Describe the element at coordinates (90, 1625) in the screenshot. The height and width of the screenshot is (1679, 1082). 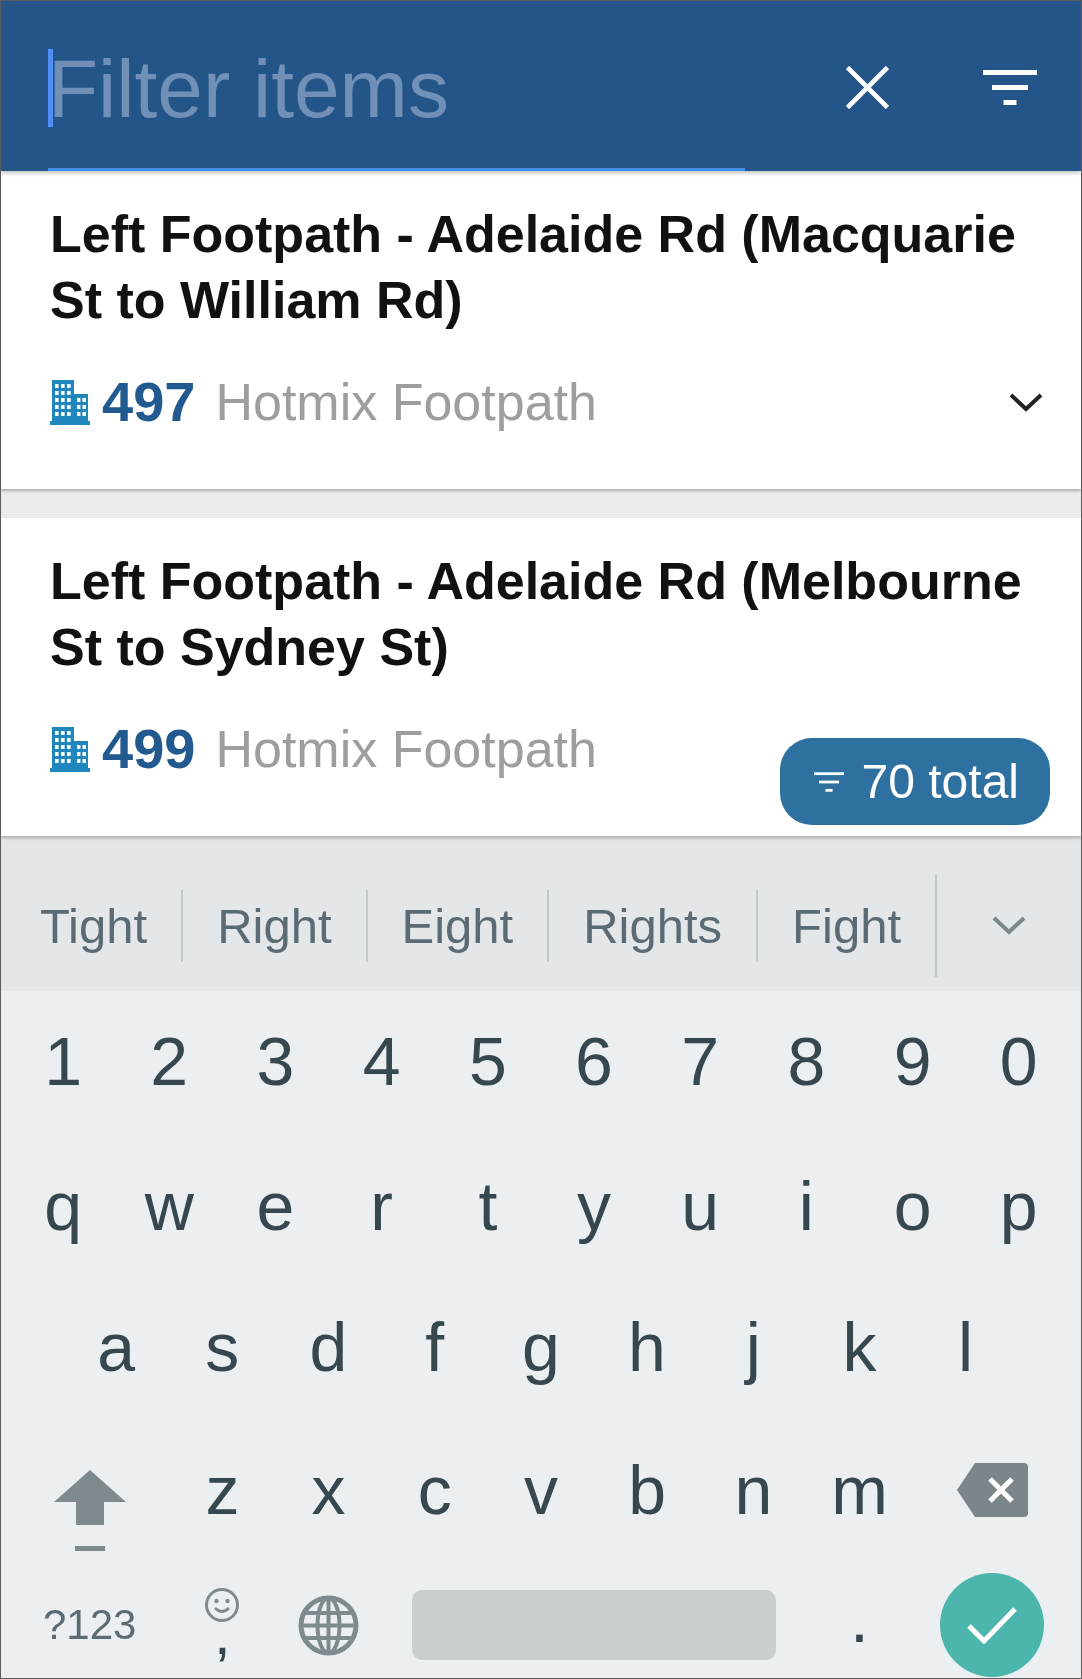
I see `symbols-key: ?123` at that location.